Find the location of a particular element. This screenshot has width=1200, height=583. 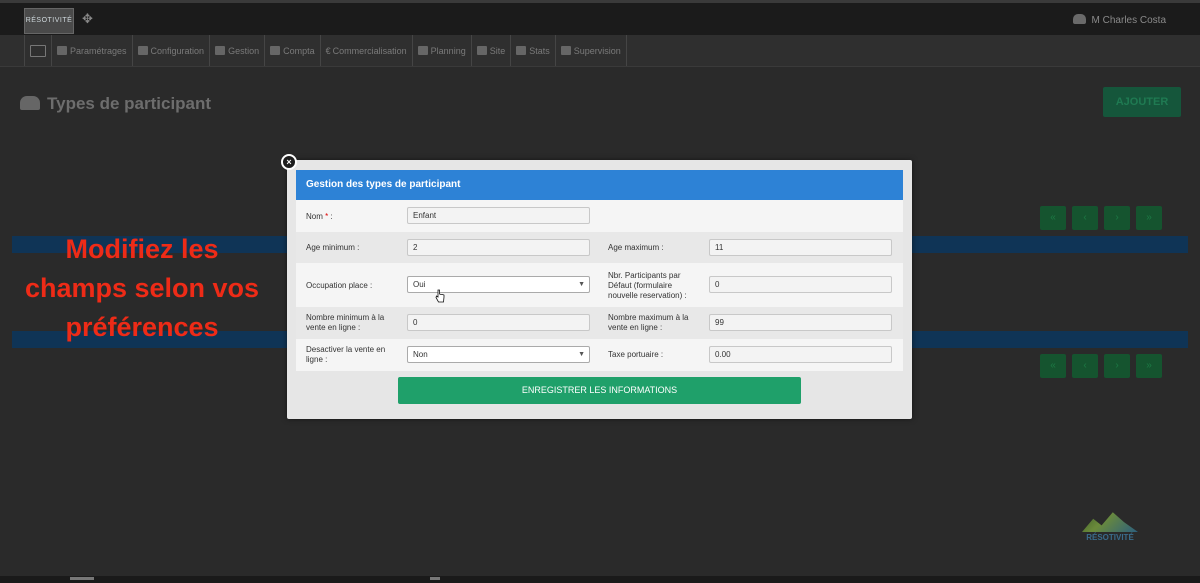

nb-min-vente-label: Nombre minimum à la vente en ligne : is located at coordinates (345, 322).